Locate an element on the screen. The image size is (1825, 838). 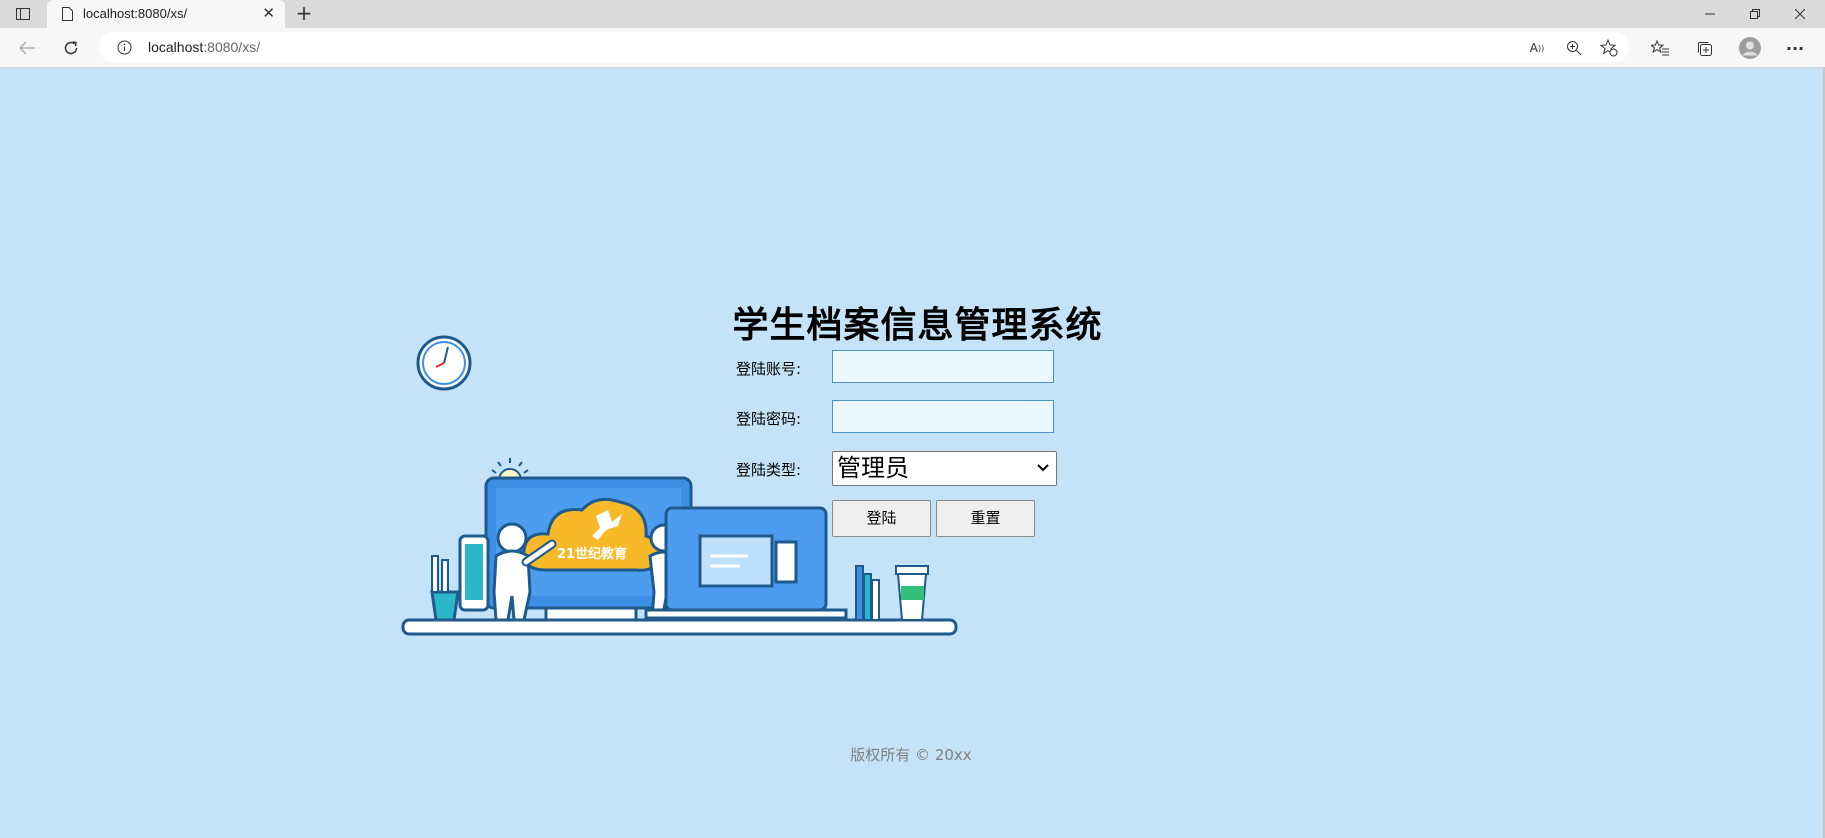
favorites-icon is located at coordinates (1660, 48).